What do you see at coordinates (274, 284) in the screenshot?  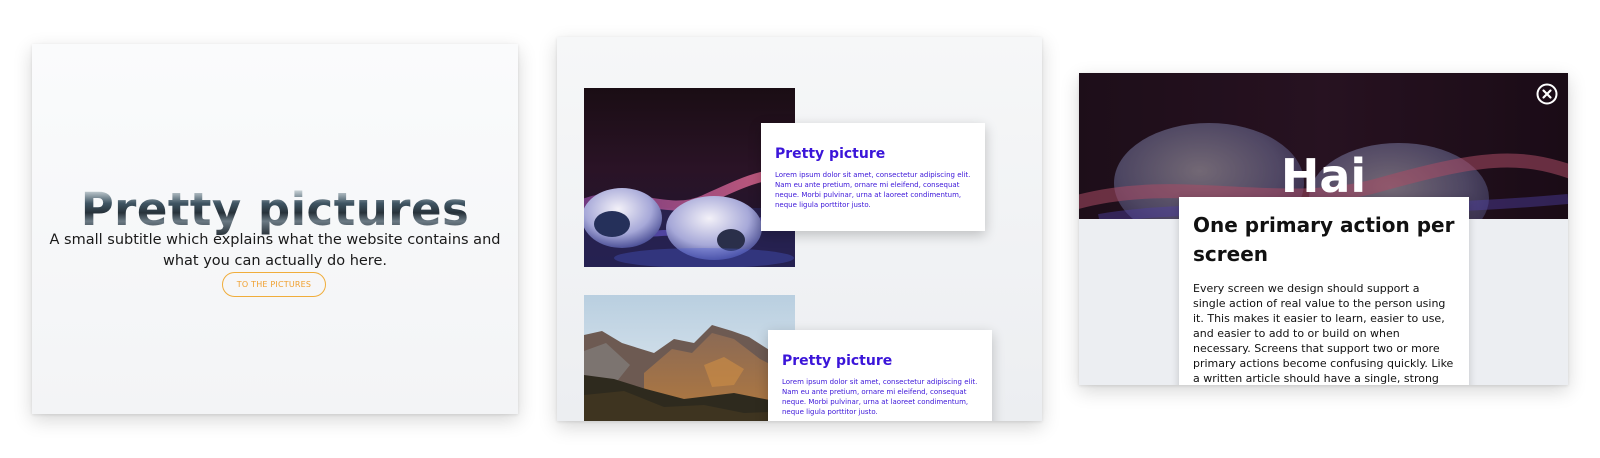 I see `to-the-pictures-button: TO THE PICTURES` at bounding box center [274, 284].